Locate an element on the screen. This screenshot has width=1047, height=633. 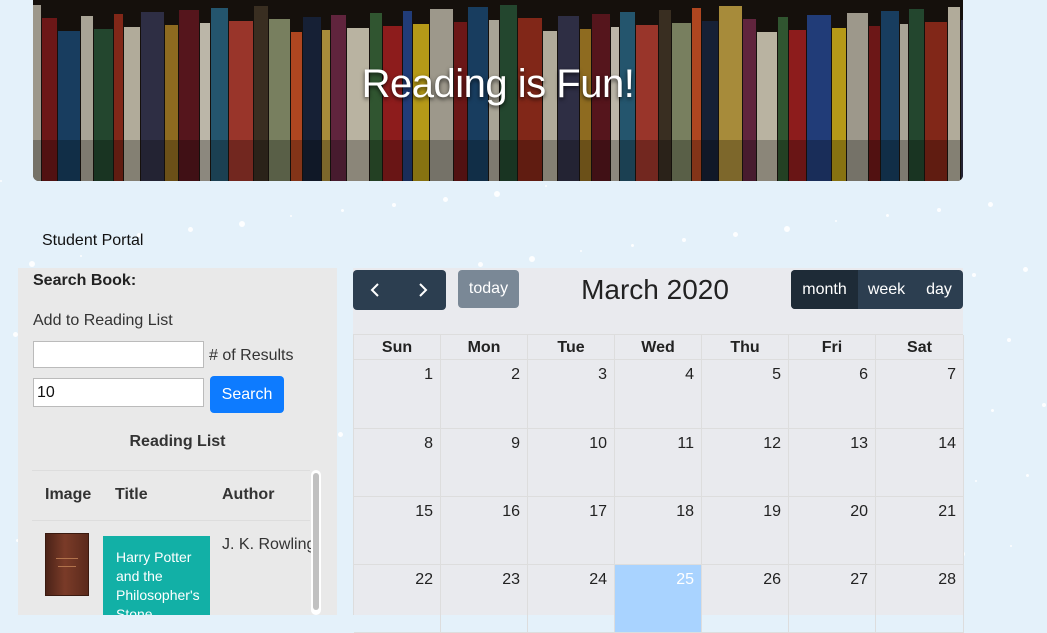
calendar-day: 13 is located at coordinates (832, 463).